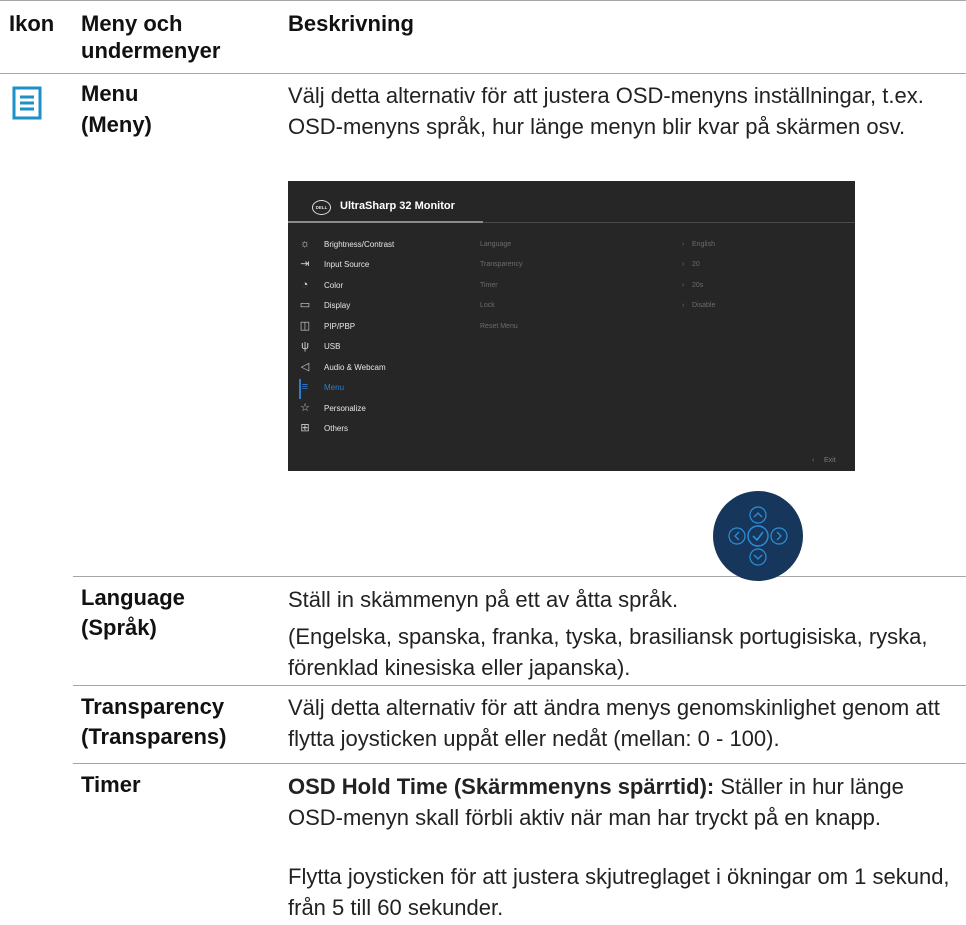 The height and width of the screenshot is (925, 966). I want to click on top-rule, so click(483, 0).